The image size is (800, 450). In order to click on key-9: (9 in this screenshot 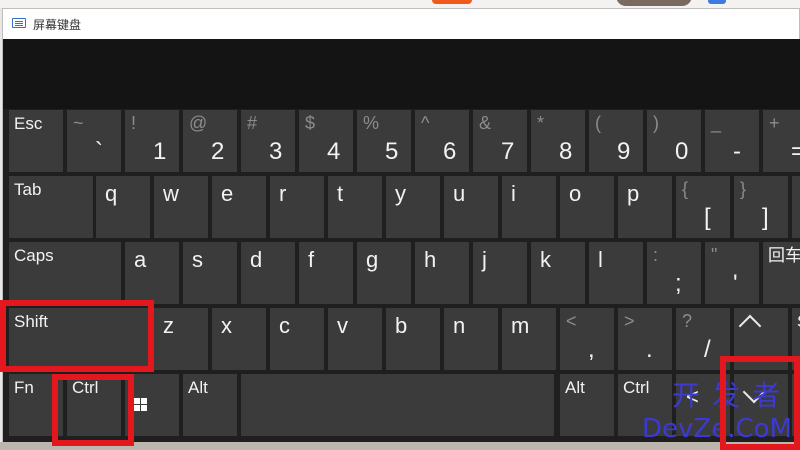, I will do `click(616, 141)`.